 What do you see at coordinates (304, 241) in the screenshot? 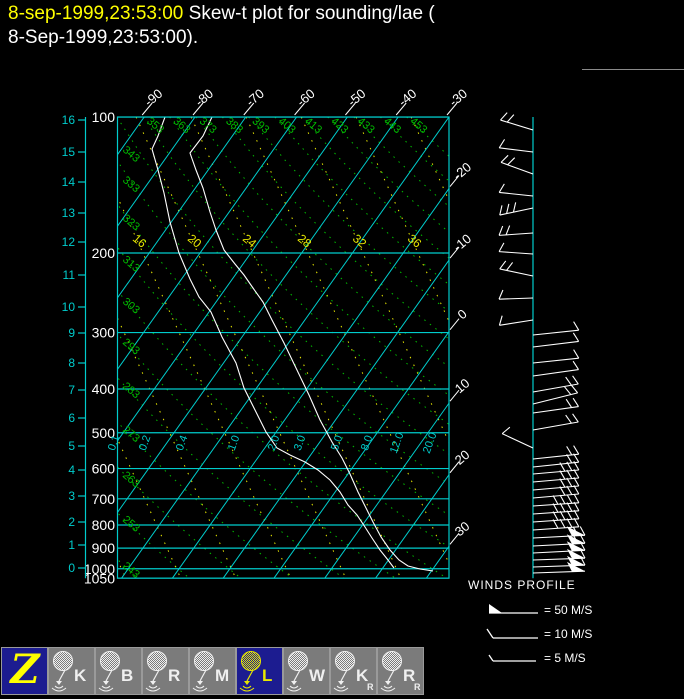
I see `svg-text: 28` at bounding box center [304, 241].